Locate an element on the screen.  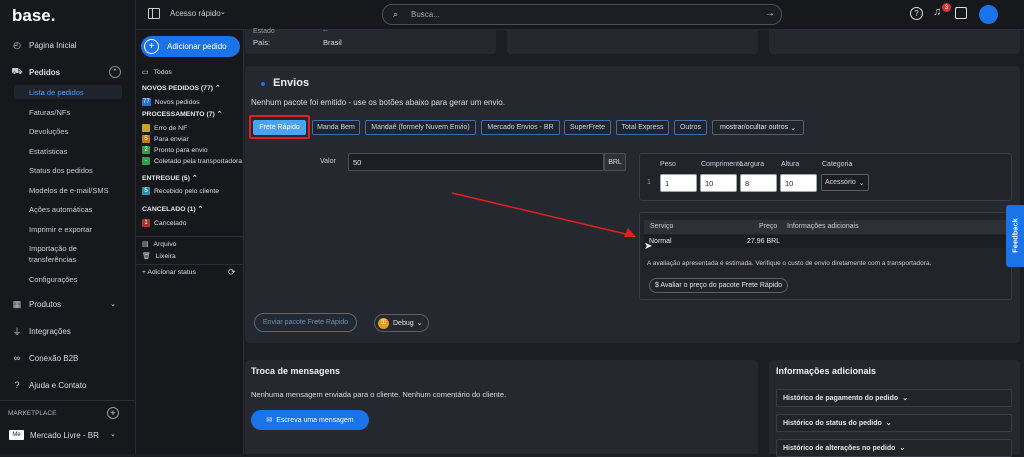
marketplace-item: Mercado Livre - BR is located at coordinates (64, 435).